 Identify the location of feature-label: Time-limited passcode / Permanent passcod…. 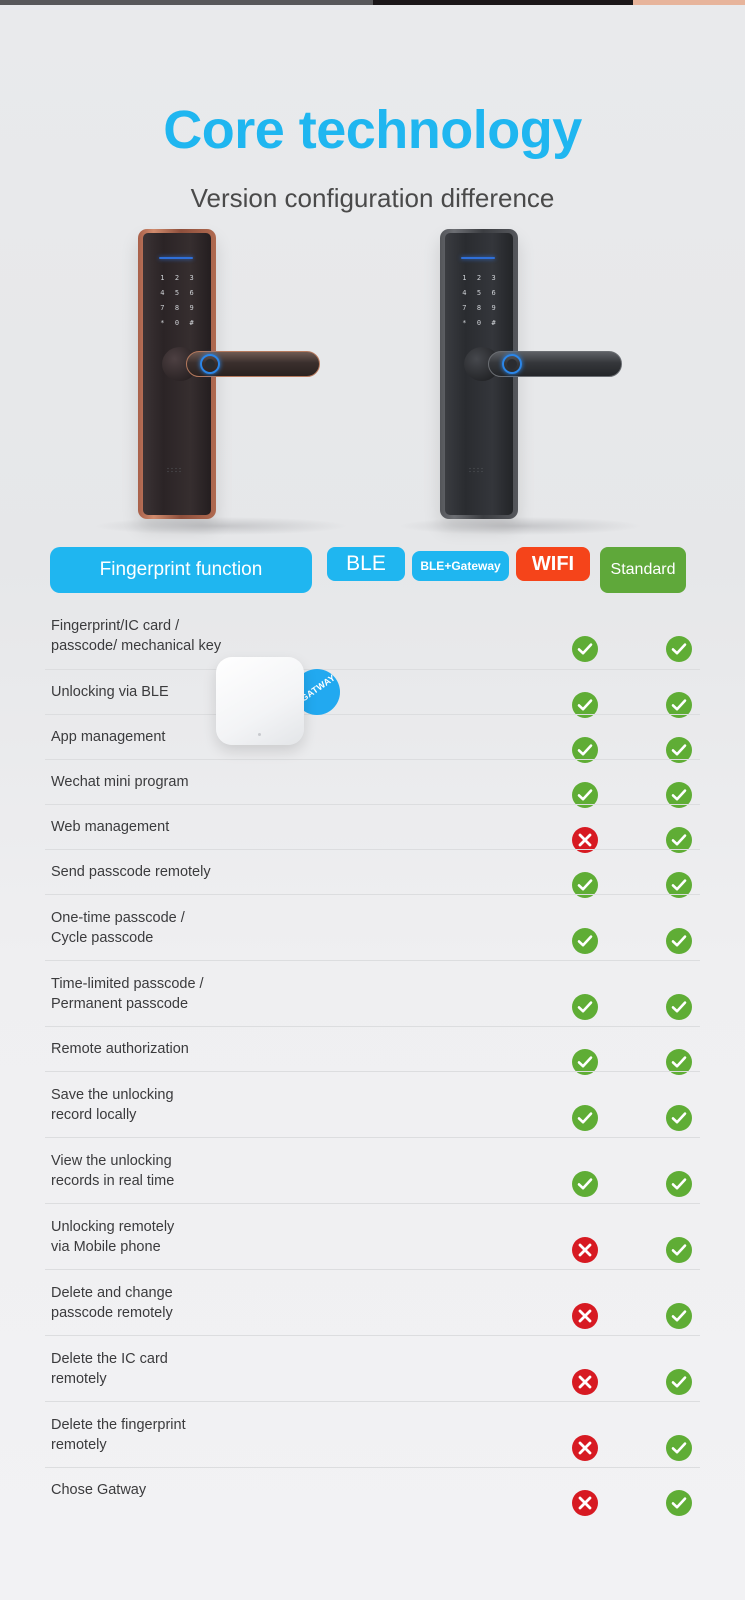
(127, 993).